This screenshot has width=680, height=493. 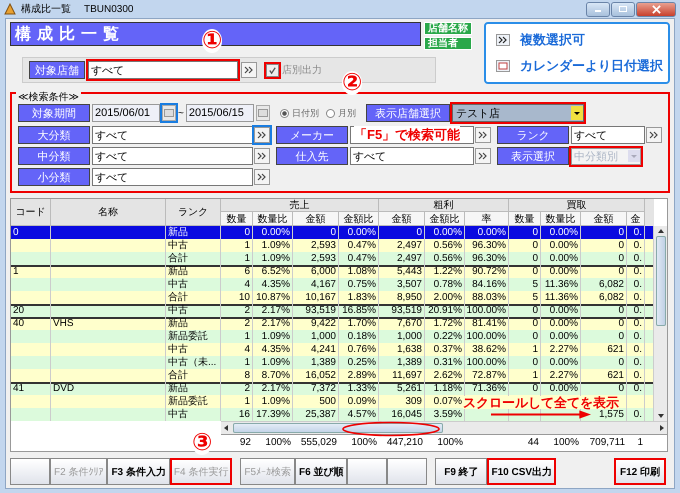 I want to click on total-cell-text: 1, so click(x=640, y=443).